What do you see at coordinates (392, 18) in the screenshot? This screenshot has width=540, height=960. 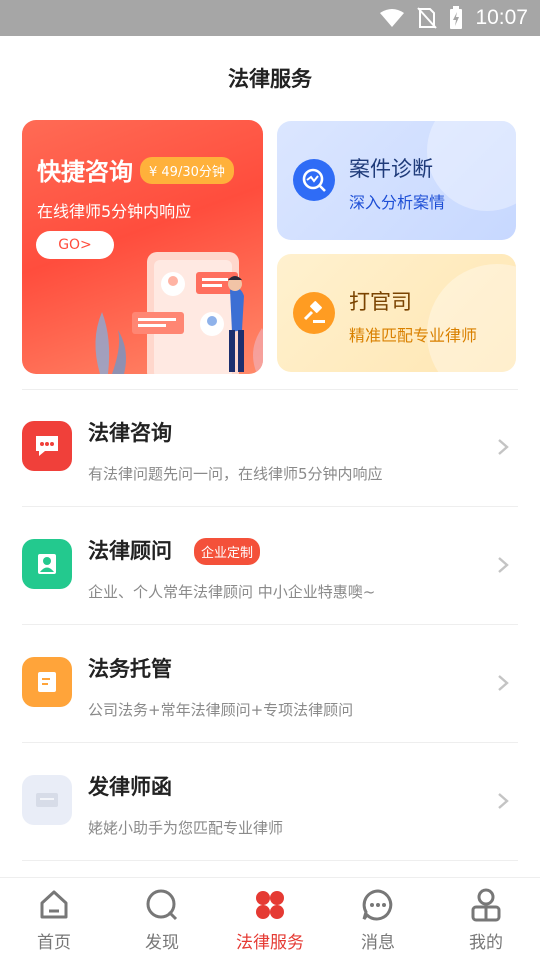 I see `wifi-icon` at bounding box center [392, 18].